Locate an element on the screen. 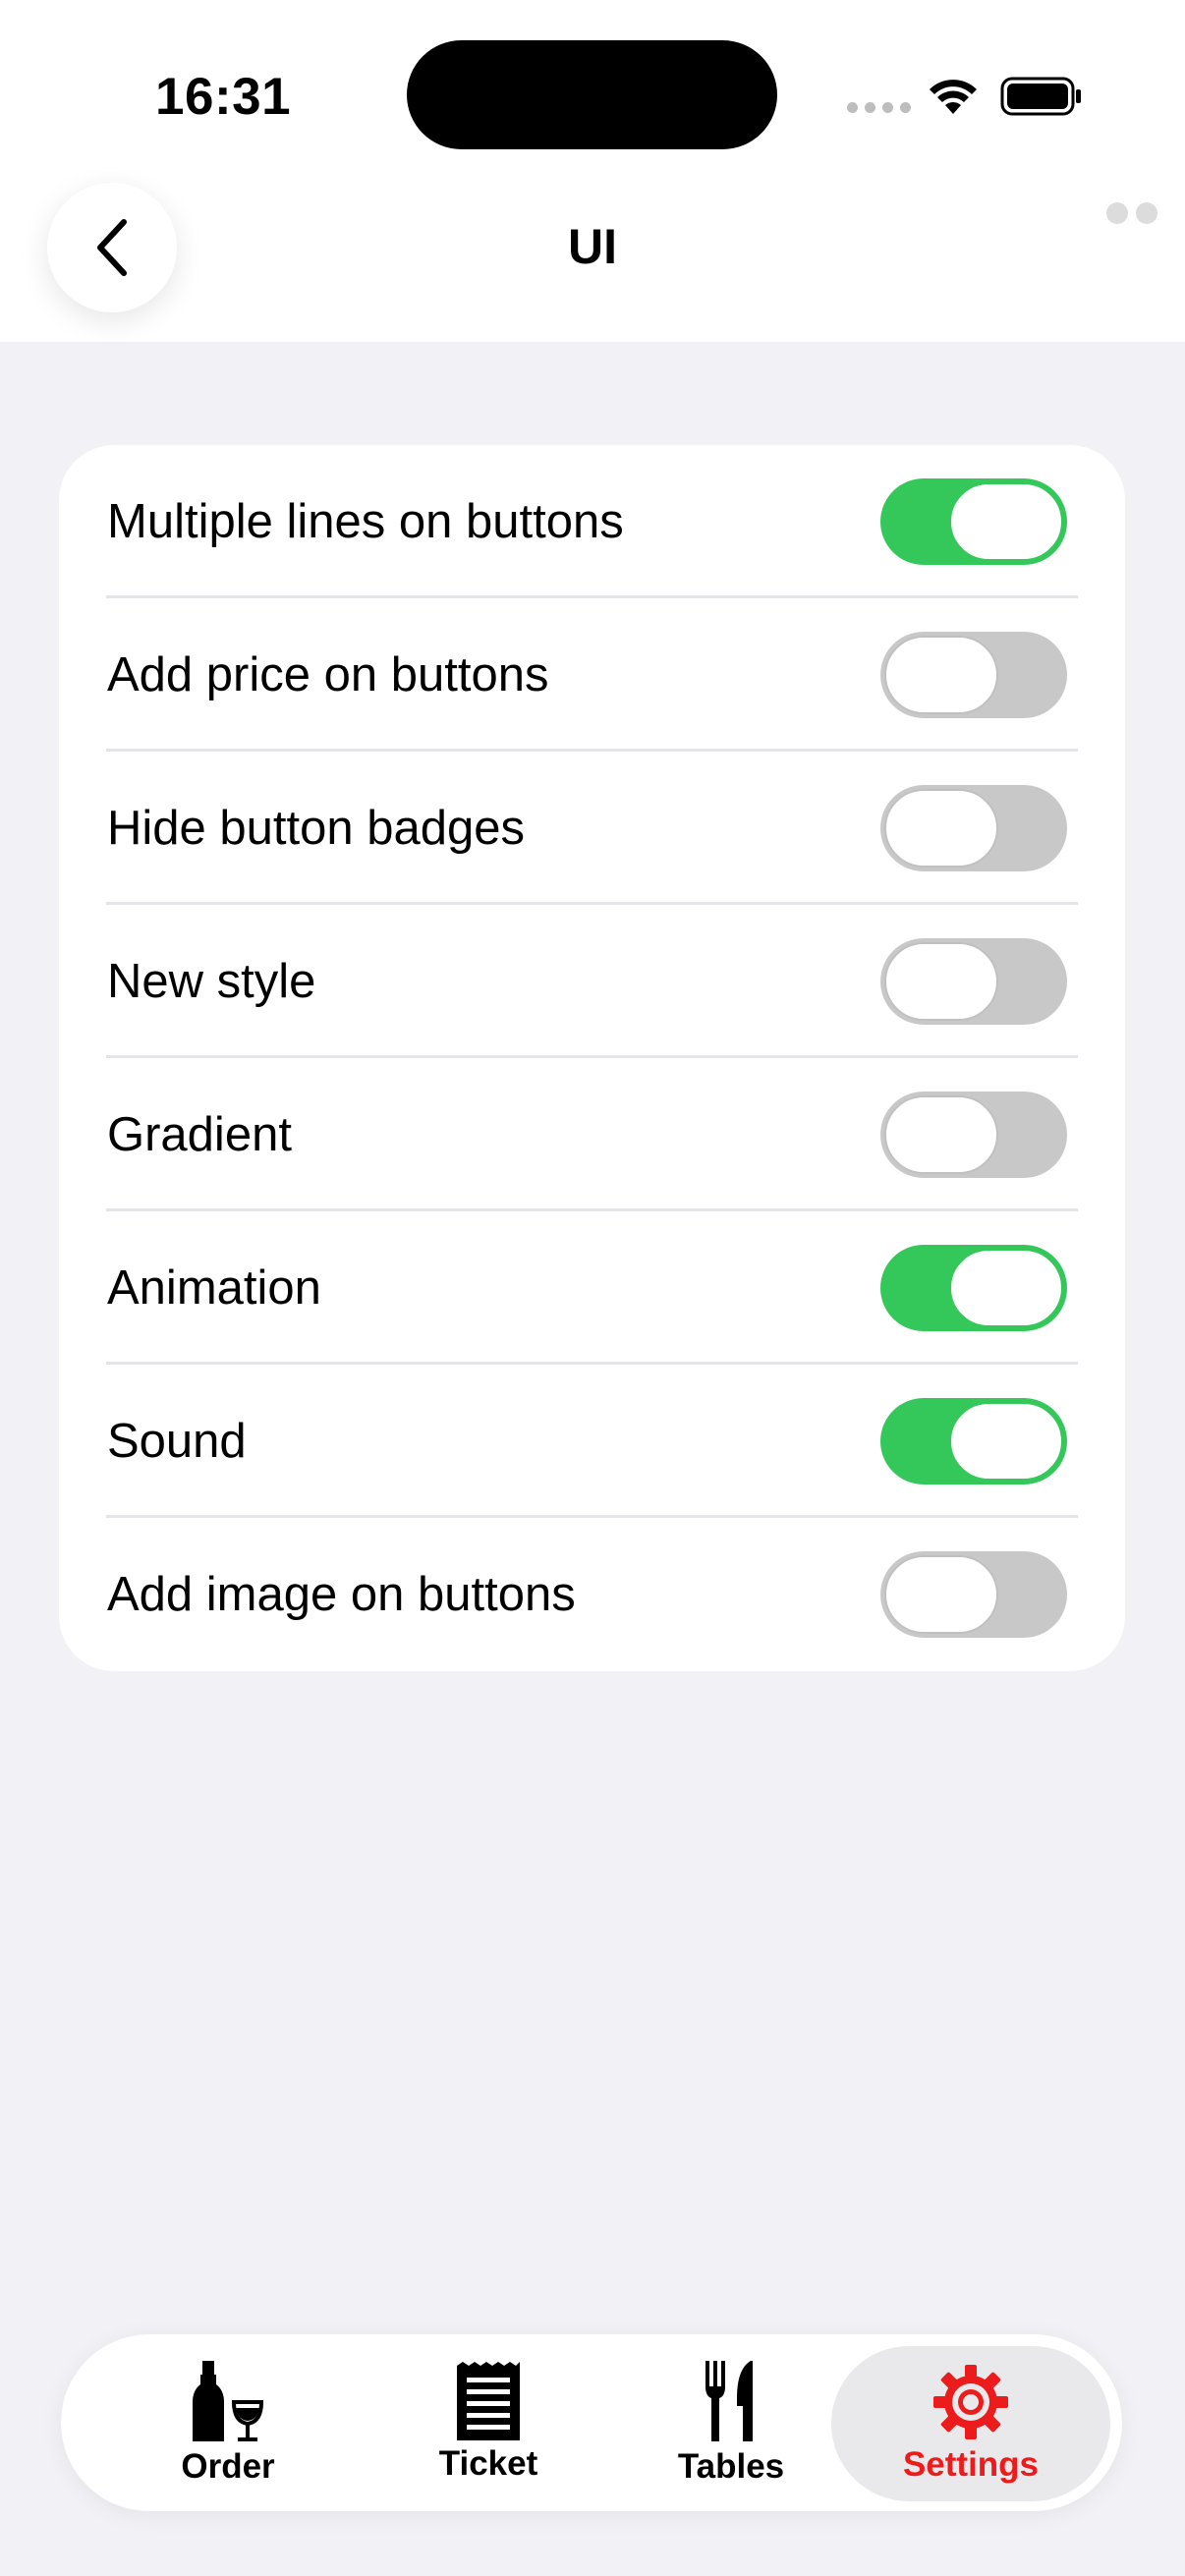  more-icon is located at coordinates (1131, 213).